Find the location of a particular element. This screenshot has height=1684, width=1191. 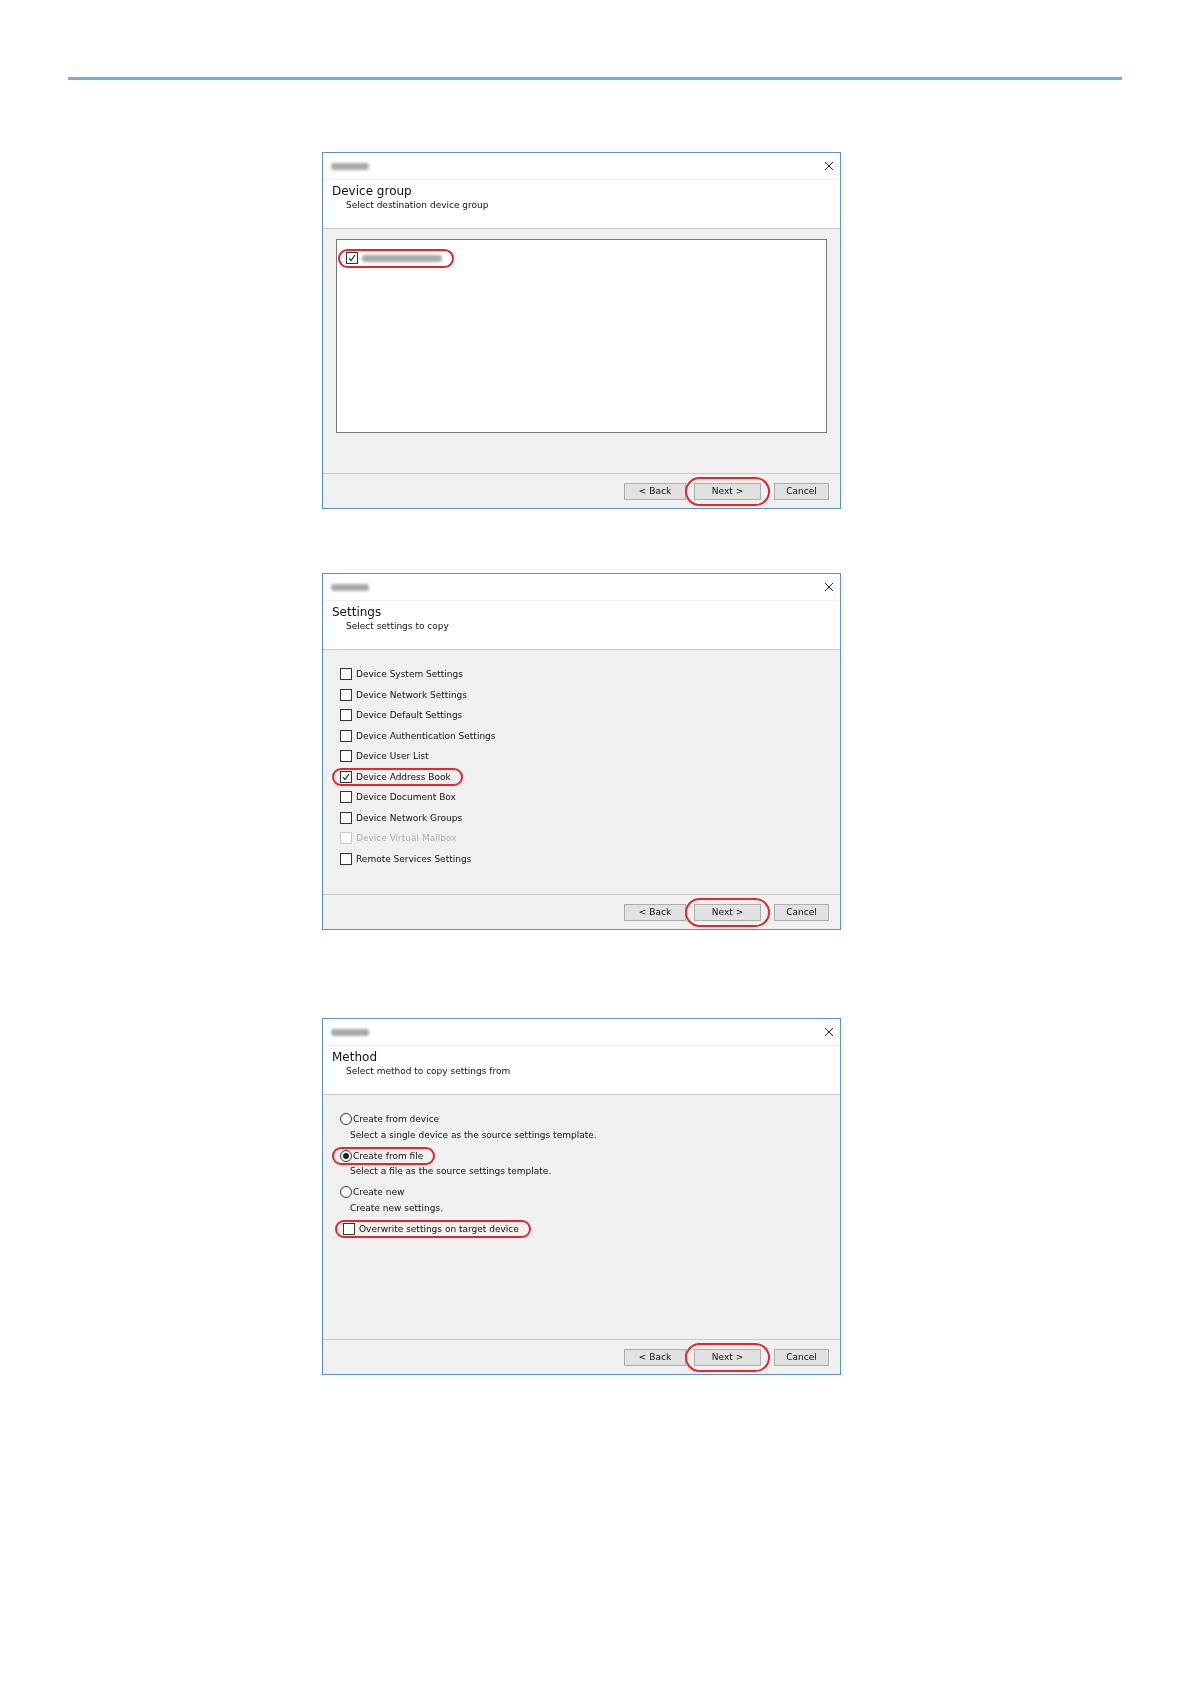

checkbox-label: Remote Services Settings is located at coordinates (414, 858).